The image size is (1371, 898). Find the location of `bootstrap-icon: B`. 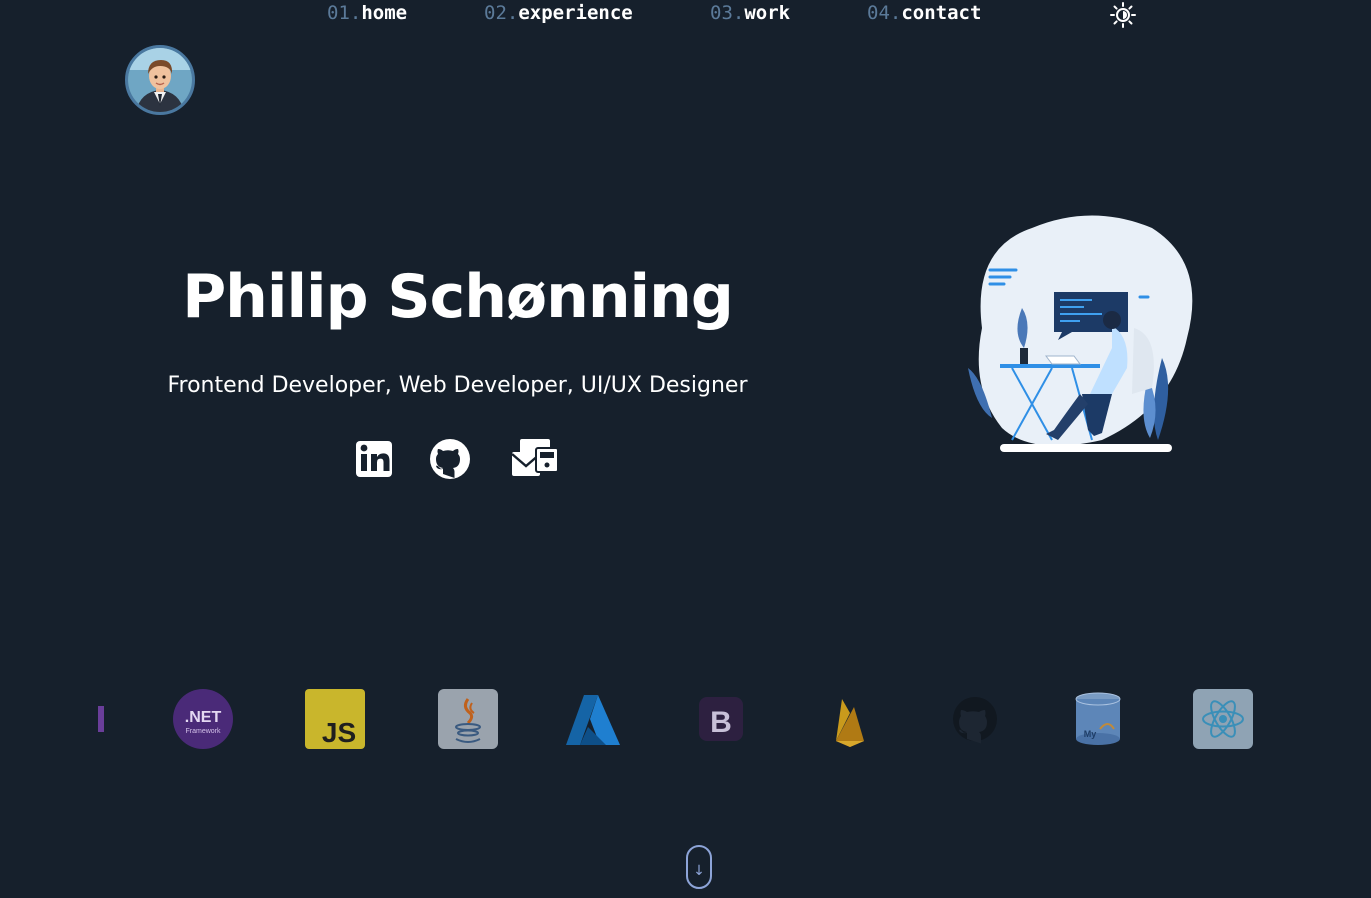

bootstrap-icon: B is located at coordinates (721, 719).